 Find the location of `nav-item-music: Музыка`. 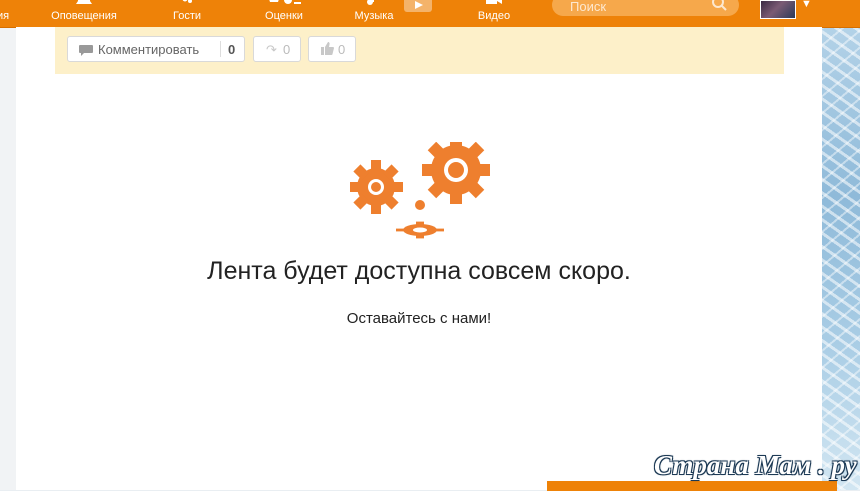

nav-item-music: Музыка is located at coordinates (374, 13).